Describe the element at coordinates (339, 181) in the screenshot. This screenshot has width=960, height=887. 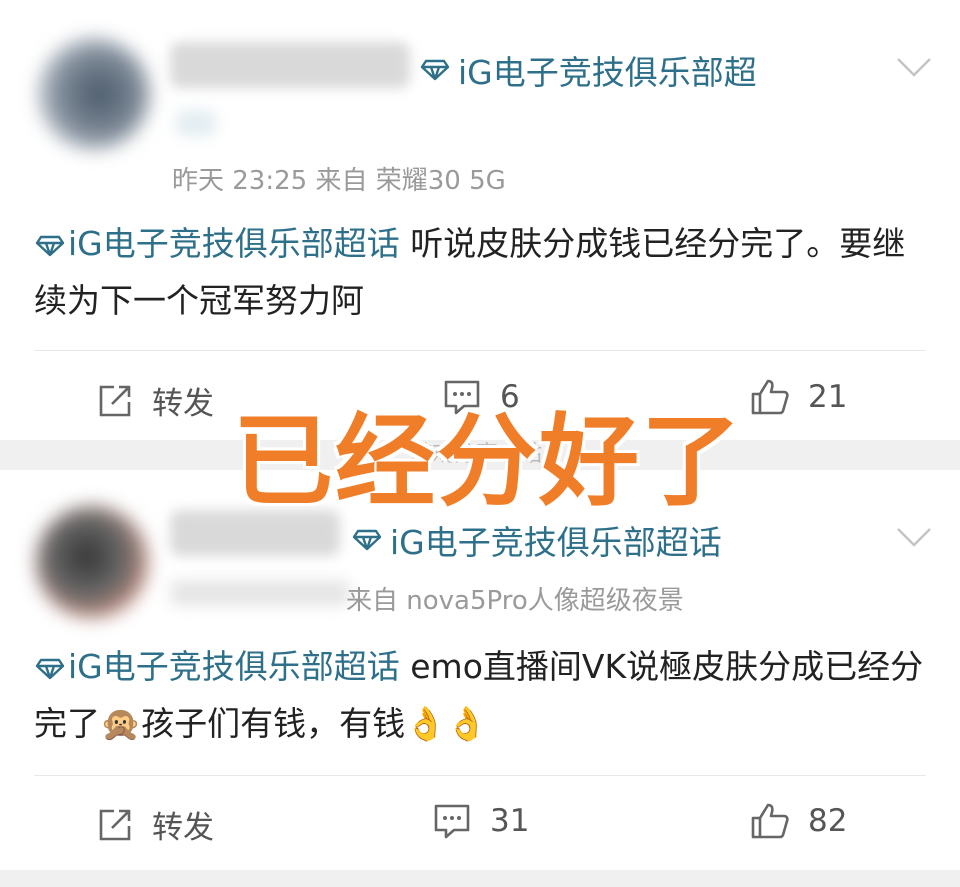
I see `post-meta: 昨天 23:25 来自 荣耀30 5G` at that location.